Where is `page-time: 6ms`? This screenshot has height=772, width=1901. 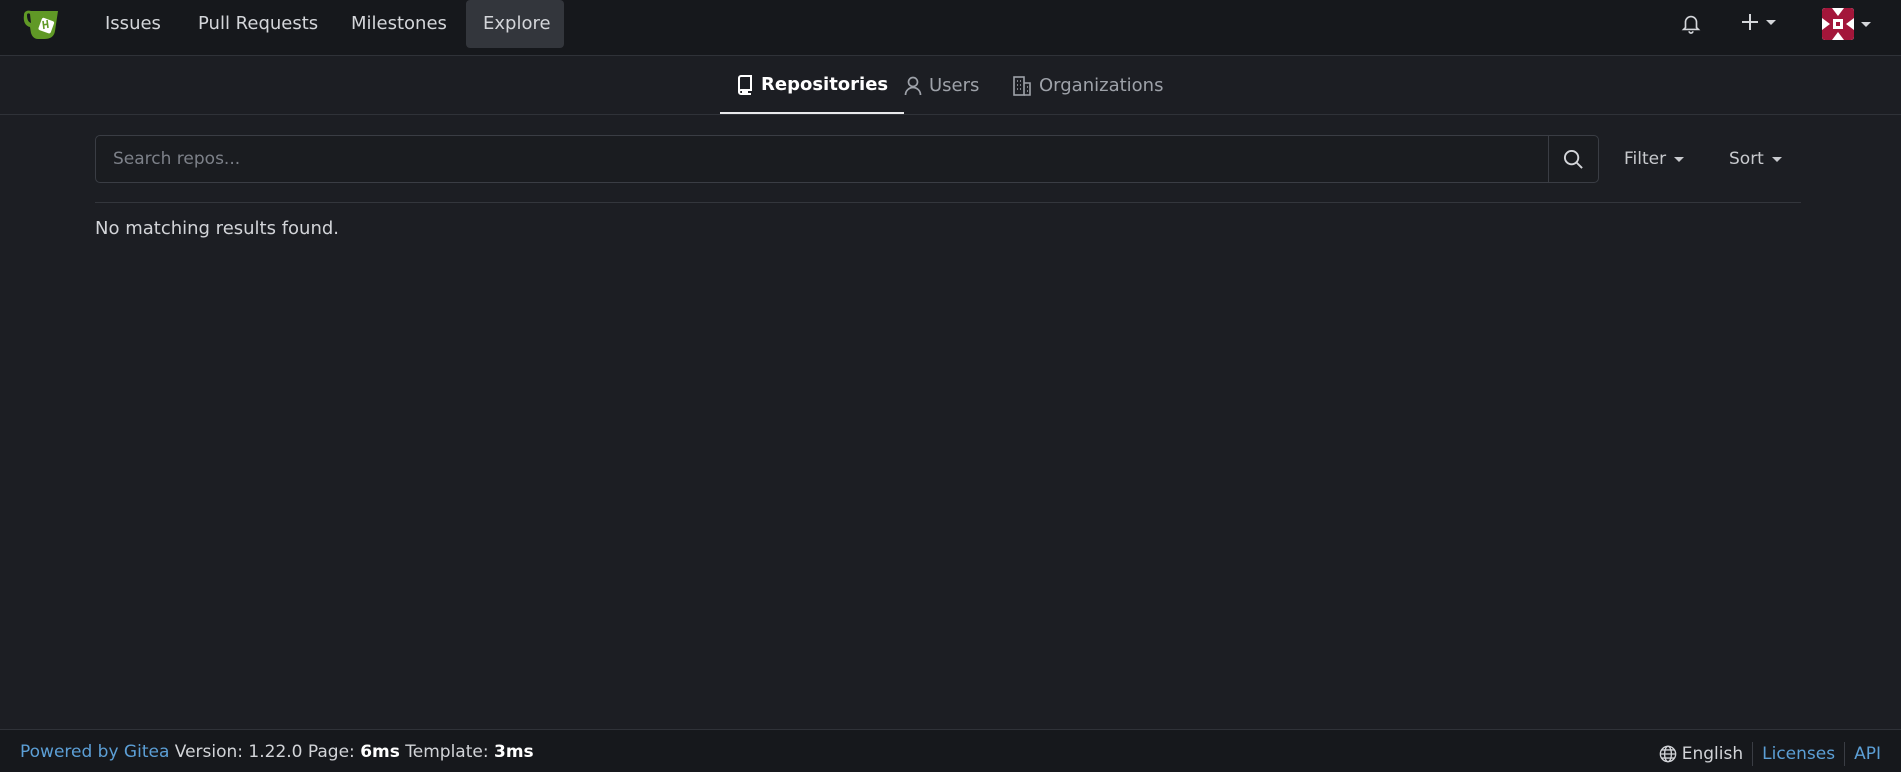
page-time: 6ms is located at coordinates (380, 752).